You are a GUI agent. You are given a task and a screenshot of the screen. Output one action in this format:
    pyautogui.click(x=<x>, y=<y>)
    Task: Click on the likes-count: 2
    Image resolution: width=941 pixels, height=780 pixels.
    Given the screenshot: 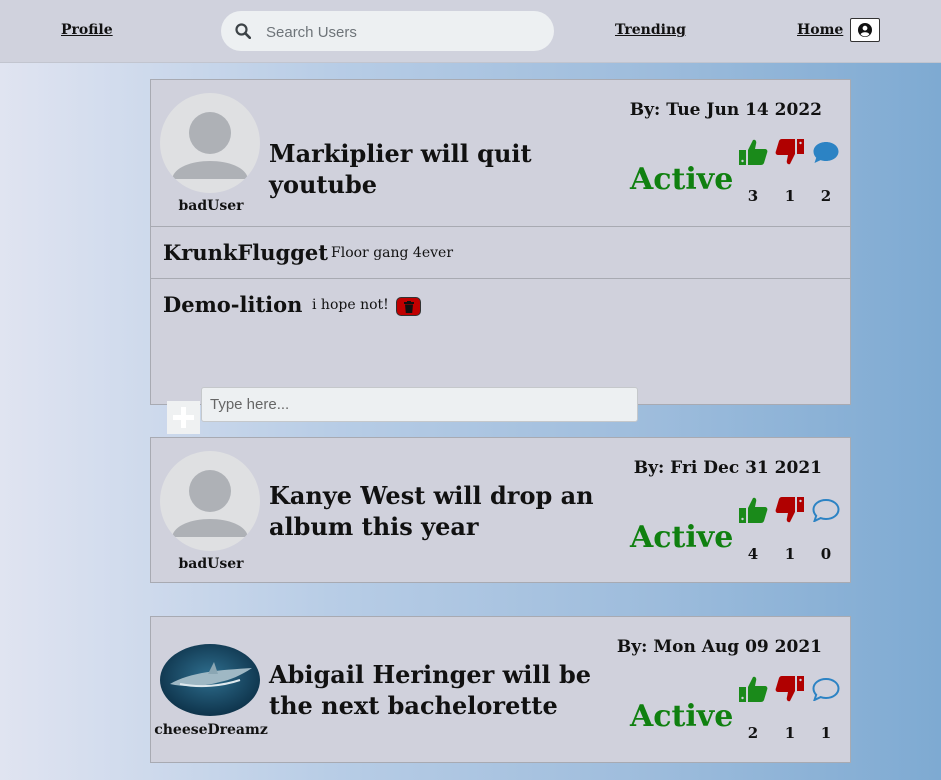 What is the action you would take?
    pyautogui.click(x=753, y=733)
    